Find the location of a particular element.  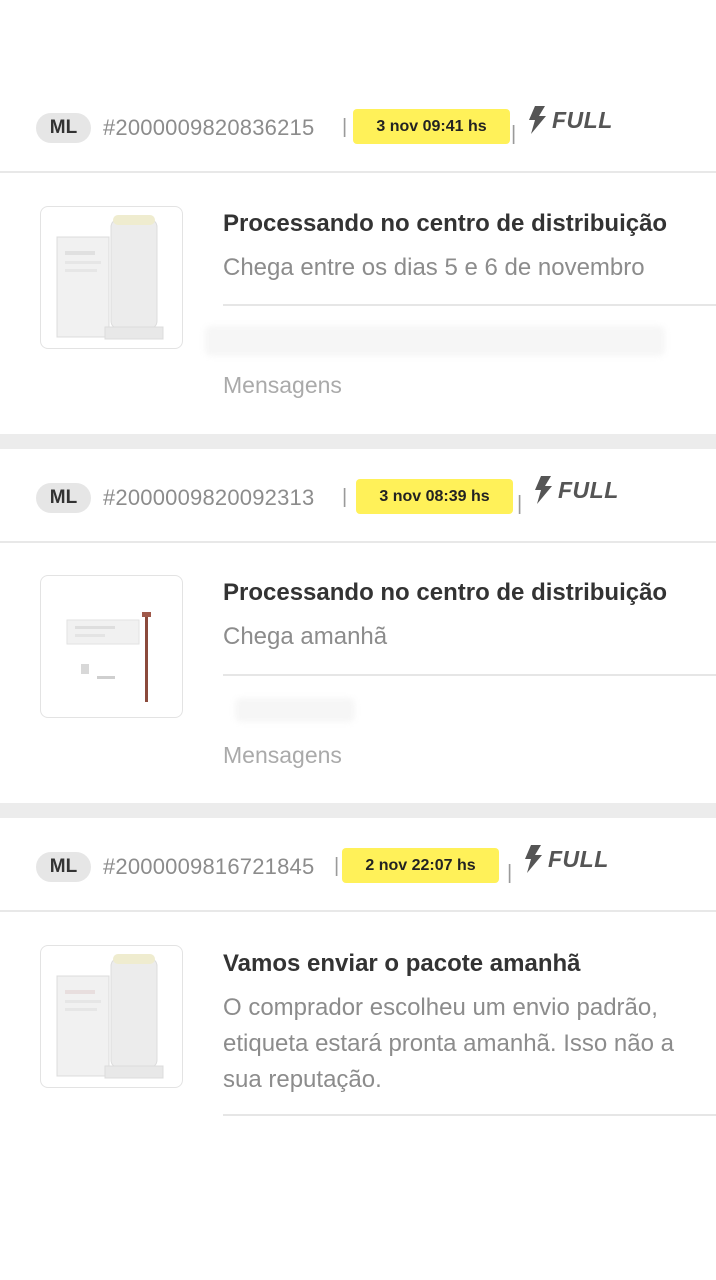

order-number: #2000009820092313 is located at coordinates (208, 498).